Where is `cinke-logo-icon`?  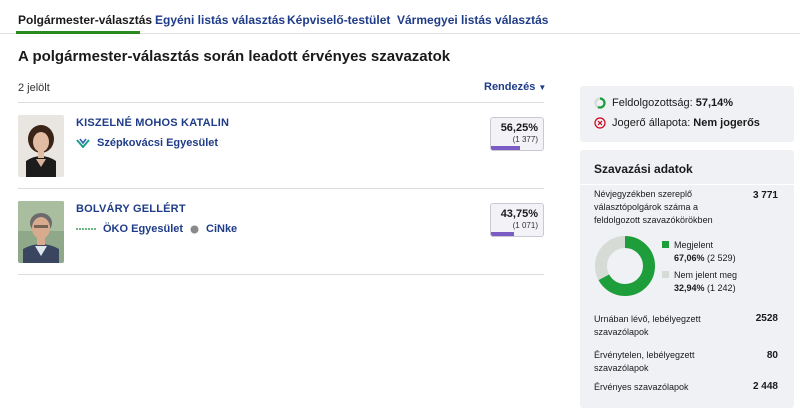 cinke-logo-icon is located at coordinates (194, 229).